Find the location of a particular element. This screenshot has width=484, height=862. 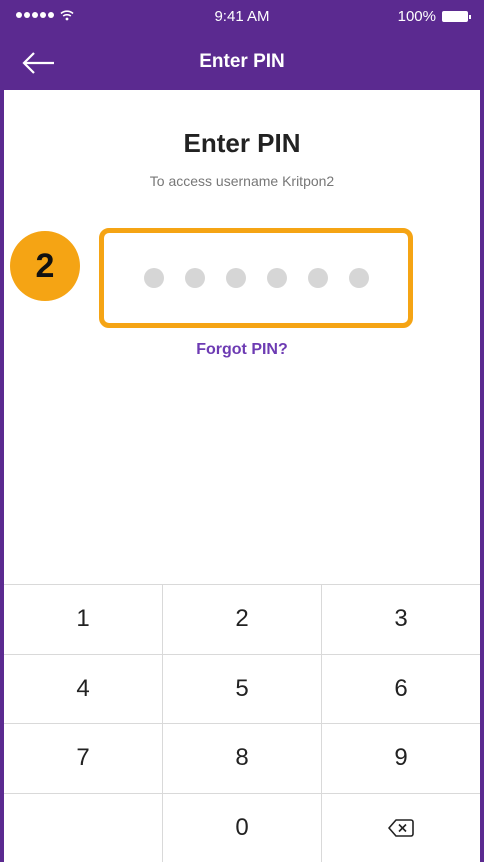

key-0: 0 is located at coordinates (242, 827).